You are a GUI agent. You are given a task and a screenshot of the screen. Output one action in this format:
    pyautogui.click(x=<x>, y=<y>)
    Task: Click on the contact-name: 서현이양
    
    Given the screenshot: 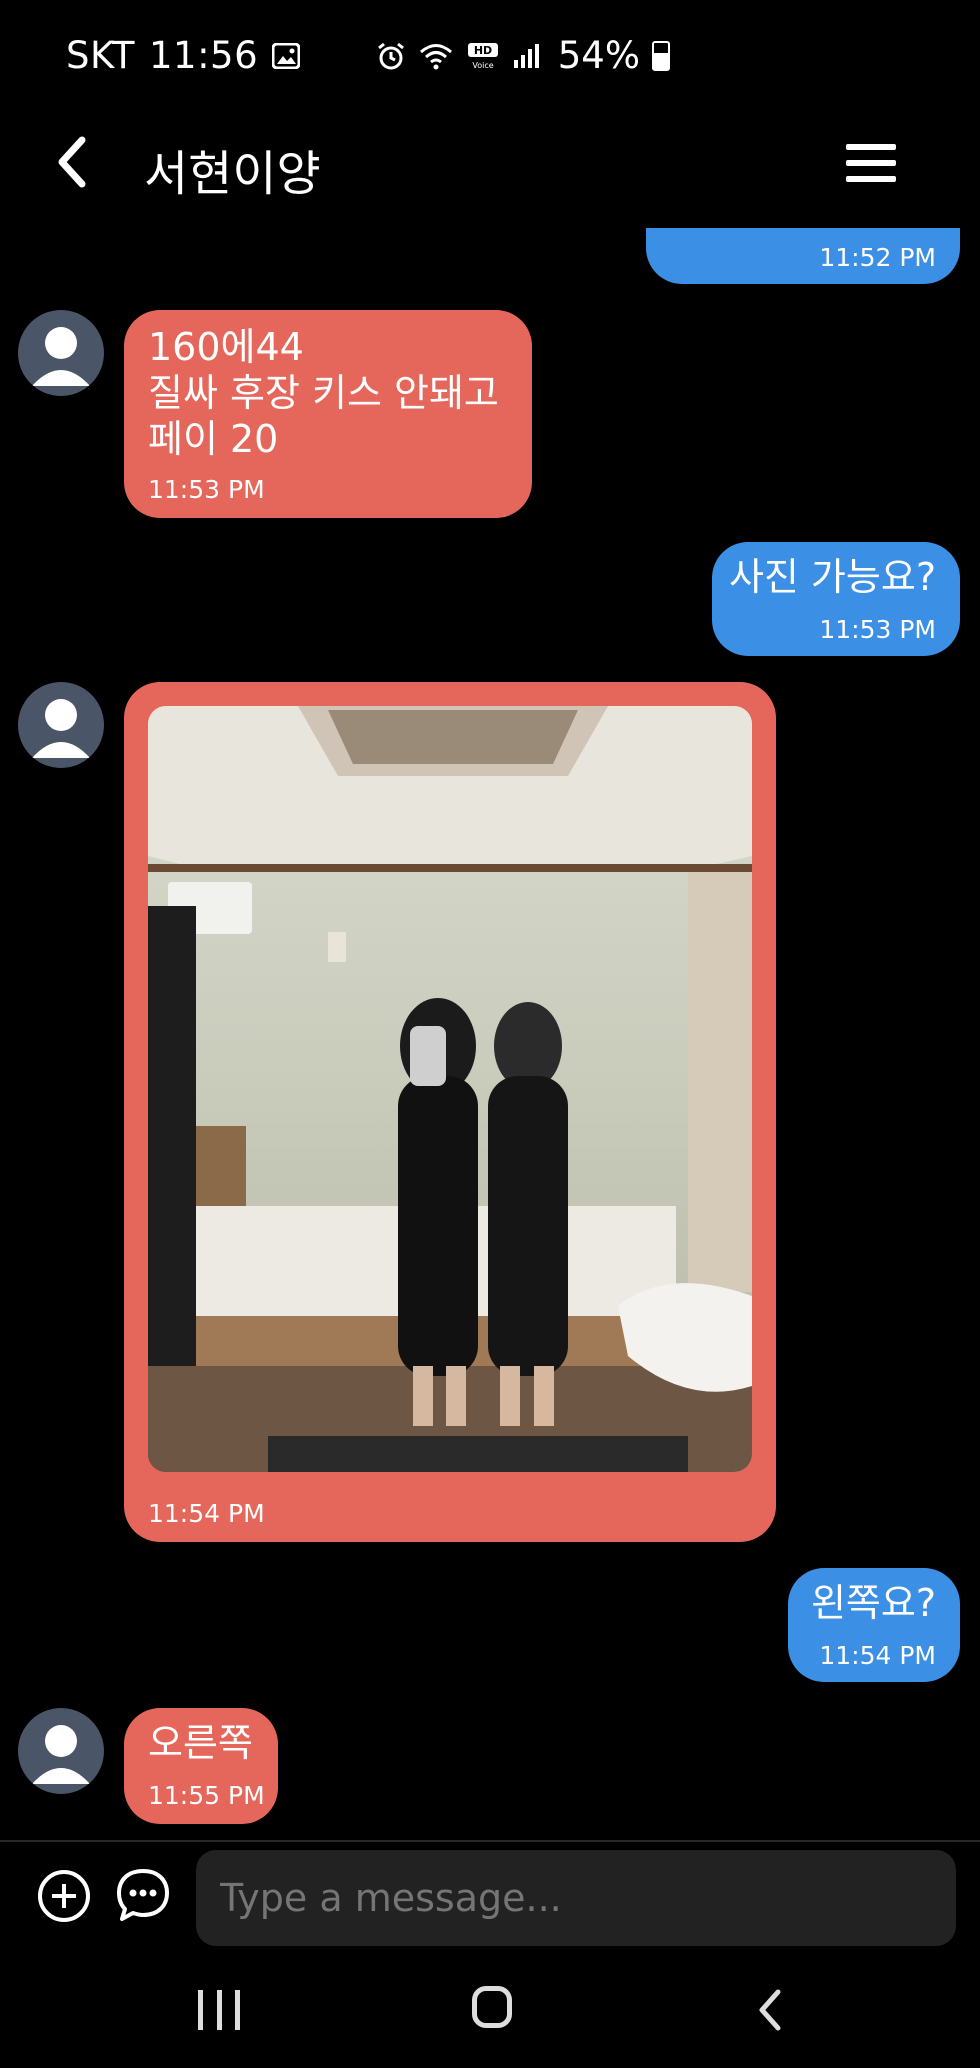 What is the action you would take?
    pyautogui.click(x=232, y=174)
    